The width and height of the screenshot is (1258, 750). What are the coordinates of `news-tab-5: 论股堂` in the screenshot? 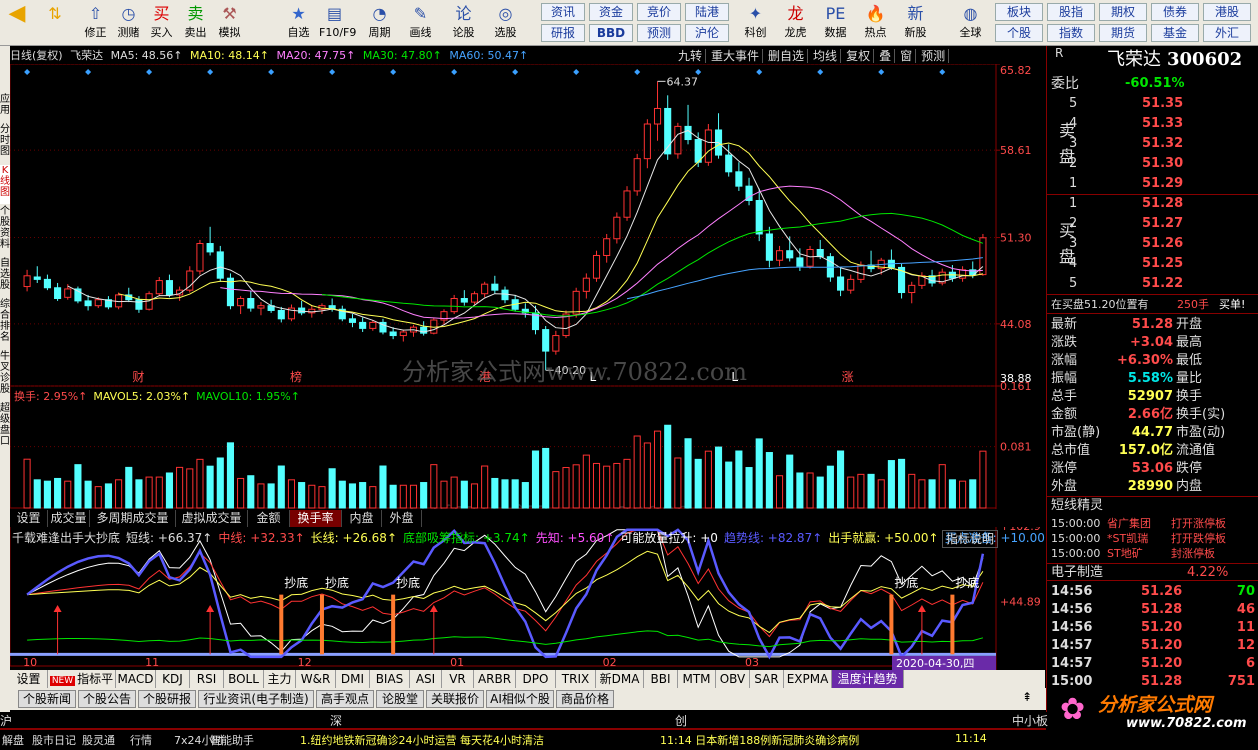 It's located at (400, 699).